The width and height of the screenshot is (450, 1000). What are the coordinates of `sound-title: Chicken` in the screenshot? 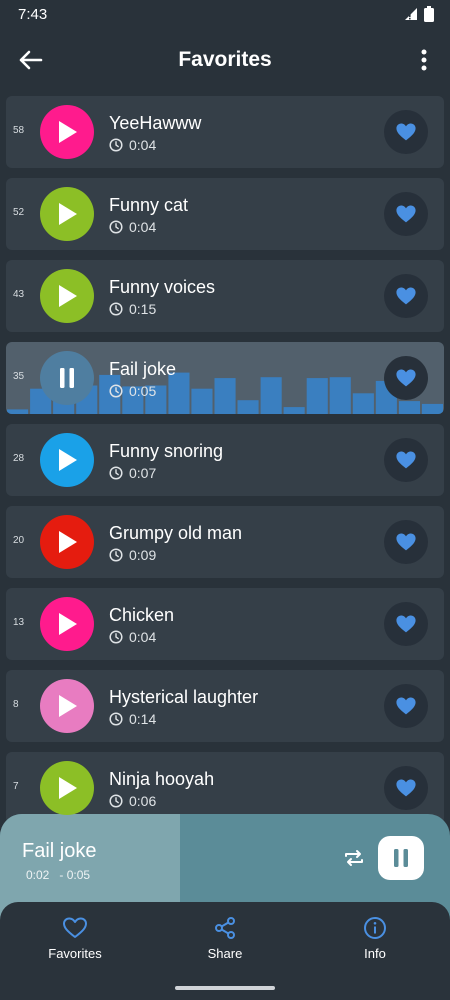 It's located at (142, 615).